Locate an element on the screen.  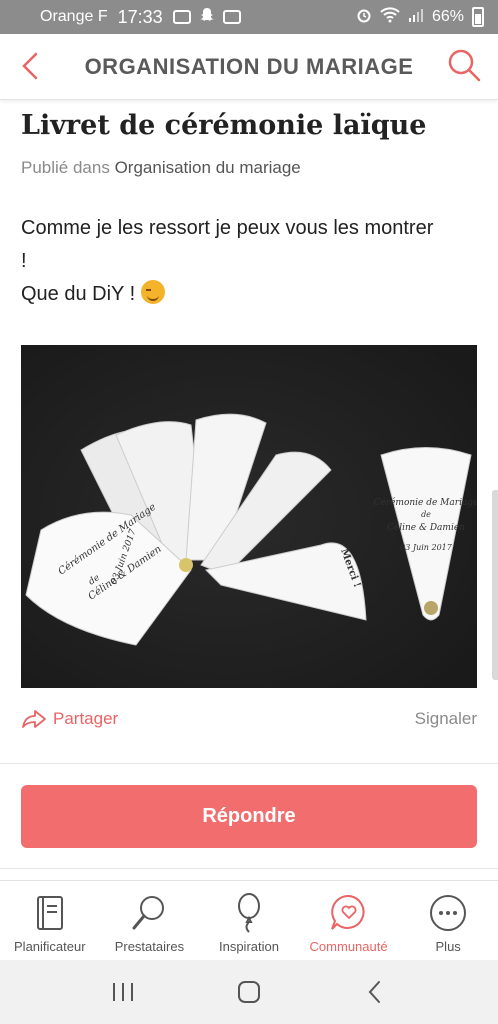
card-text: de is located at coordinates (426, 514).